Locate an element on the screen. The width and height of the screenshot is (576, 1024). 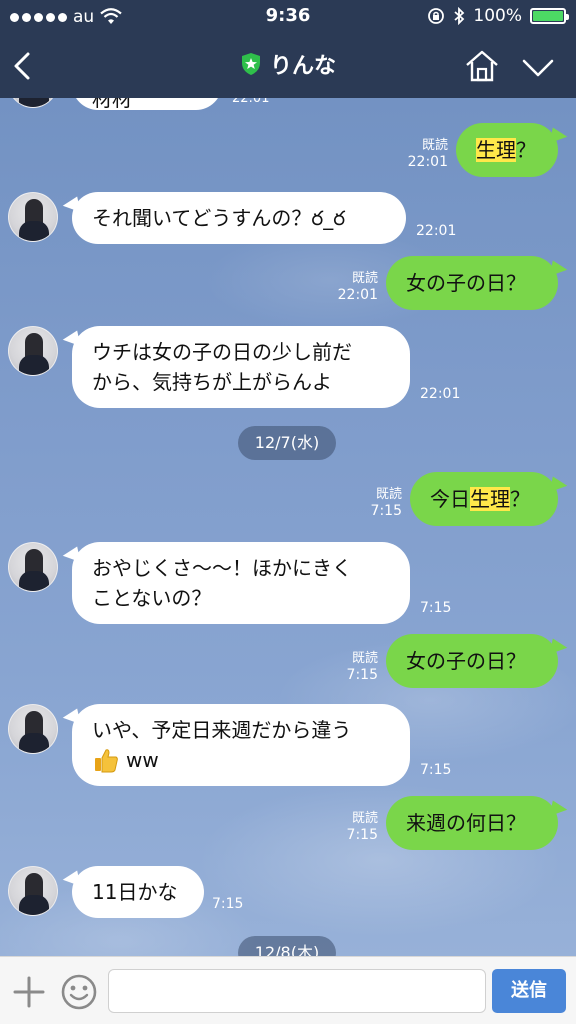
message-text: 生理？ is located at coordinates (506, 150).